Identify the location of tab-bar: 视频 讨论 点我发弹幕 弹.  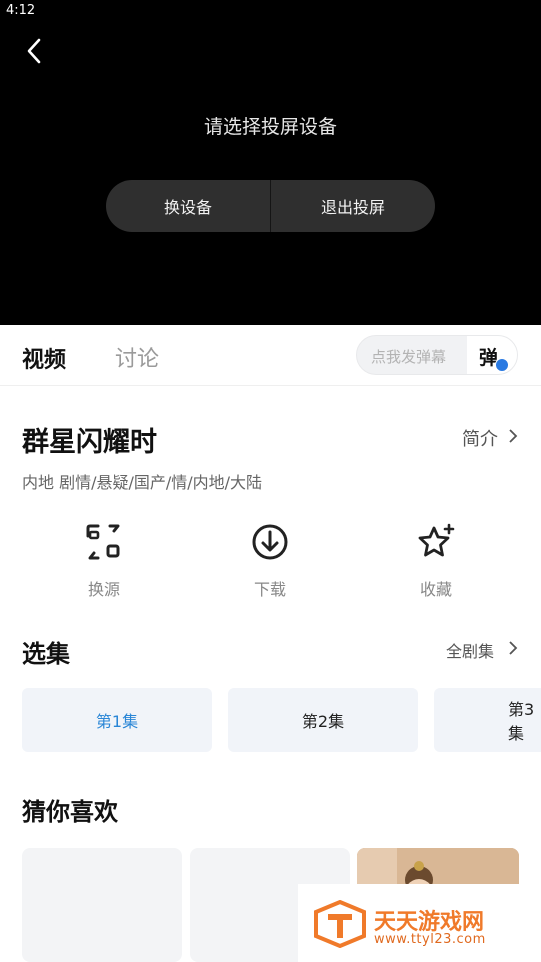
(270, 355).